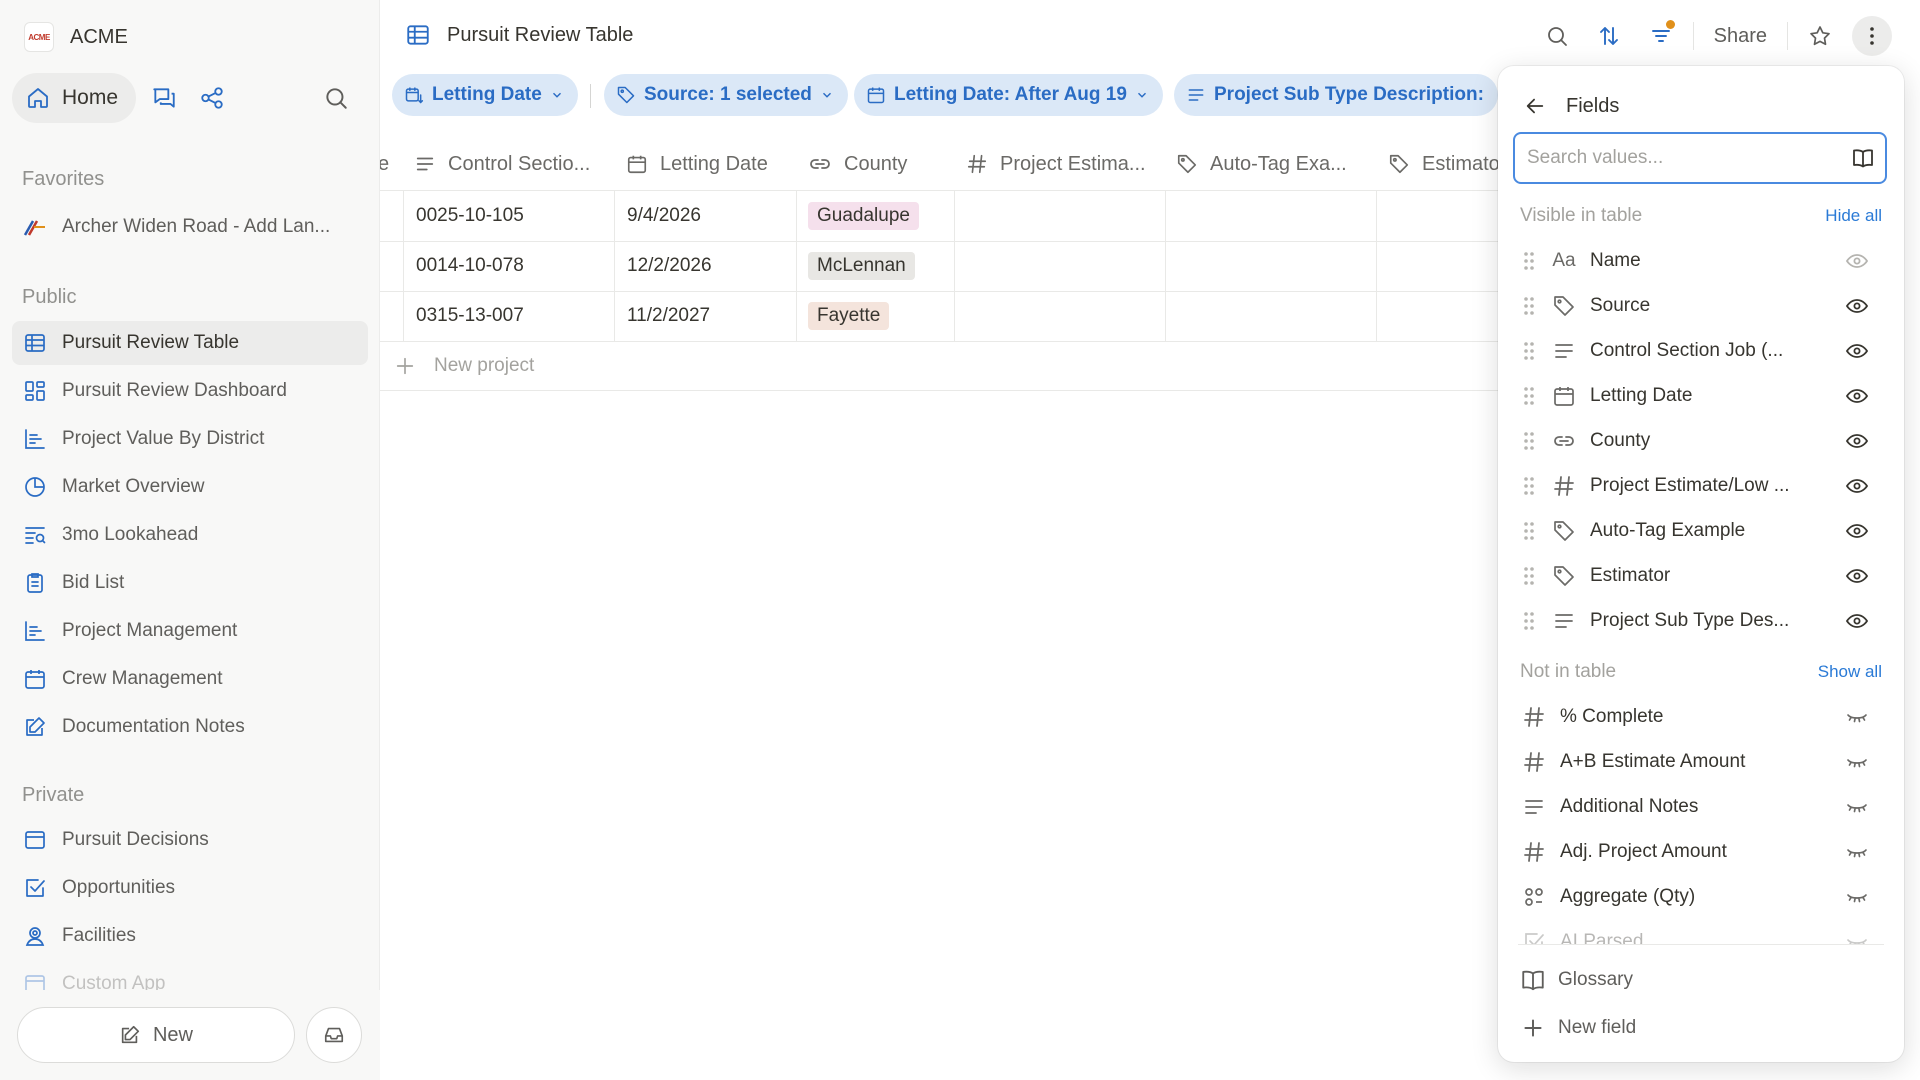  Describe the element at coordinates (1008, 95) in the screenshot. I see `filter-chip-letting-date: Letting Date: After Aug 19` at that location.